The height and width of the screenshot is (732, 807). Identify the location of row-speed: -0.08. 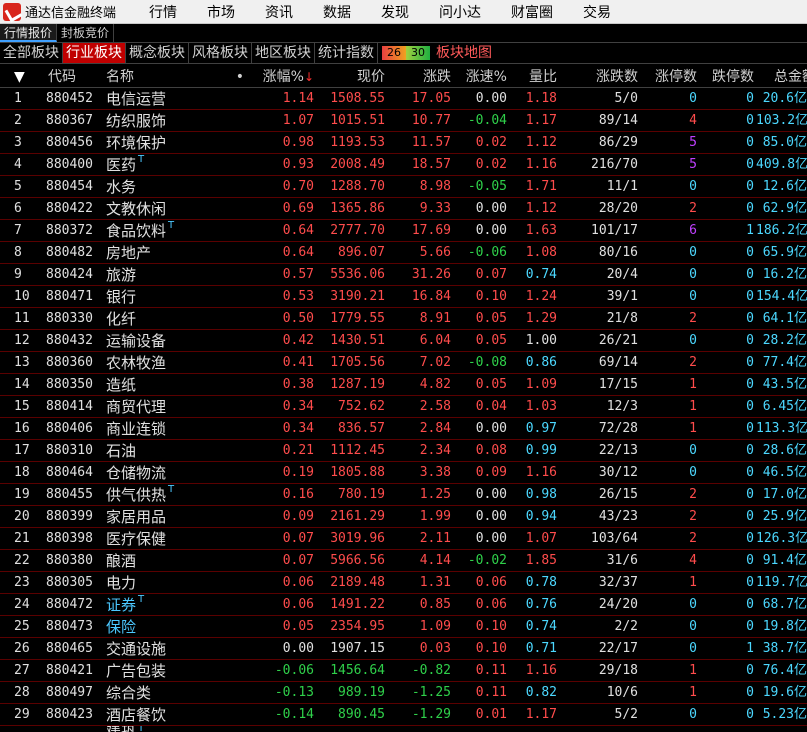
(487, 362).